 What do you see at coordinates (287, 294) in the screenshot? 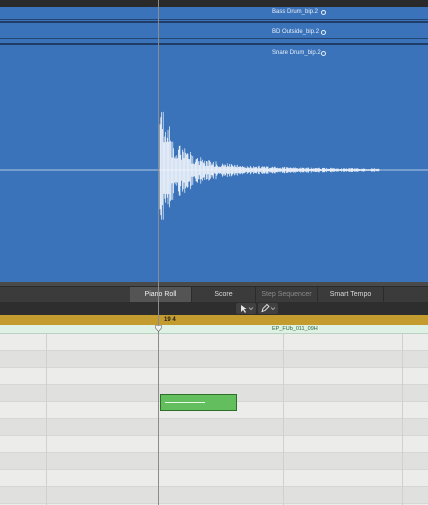
I see `tab-step-sequencer: Step Sequencer` at bounding box center [287, 294].